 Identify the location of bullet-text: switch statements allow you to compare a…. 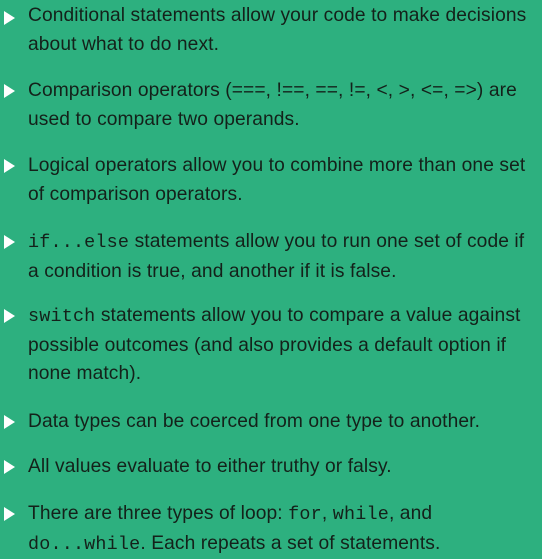
(279, 345).